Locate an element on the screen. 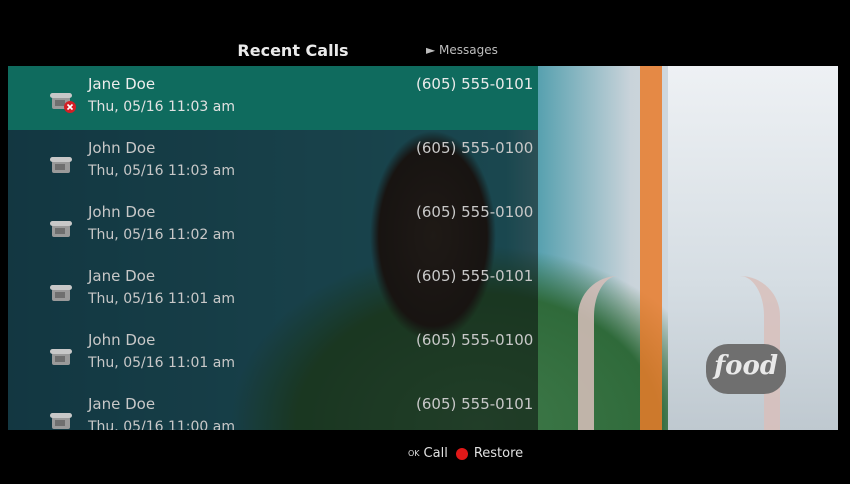 This screenshot has width=850, height=484. page-title: Recent Calls is located at coordinates (293, 50).